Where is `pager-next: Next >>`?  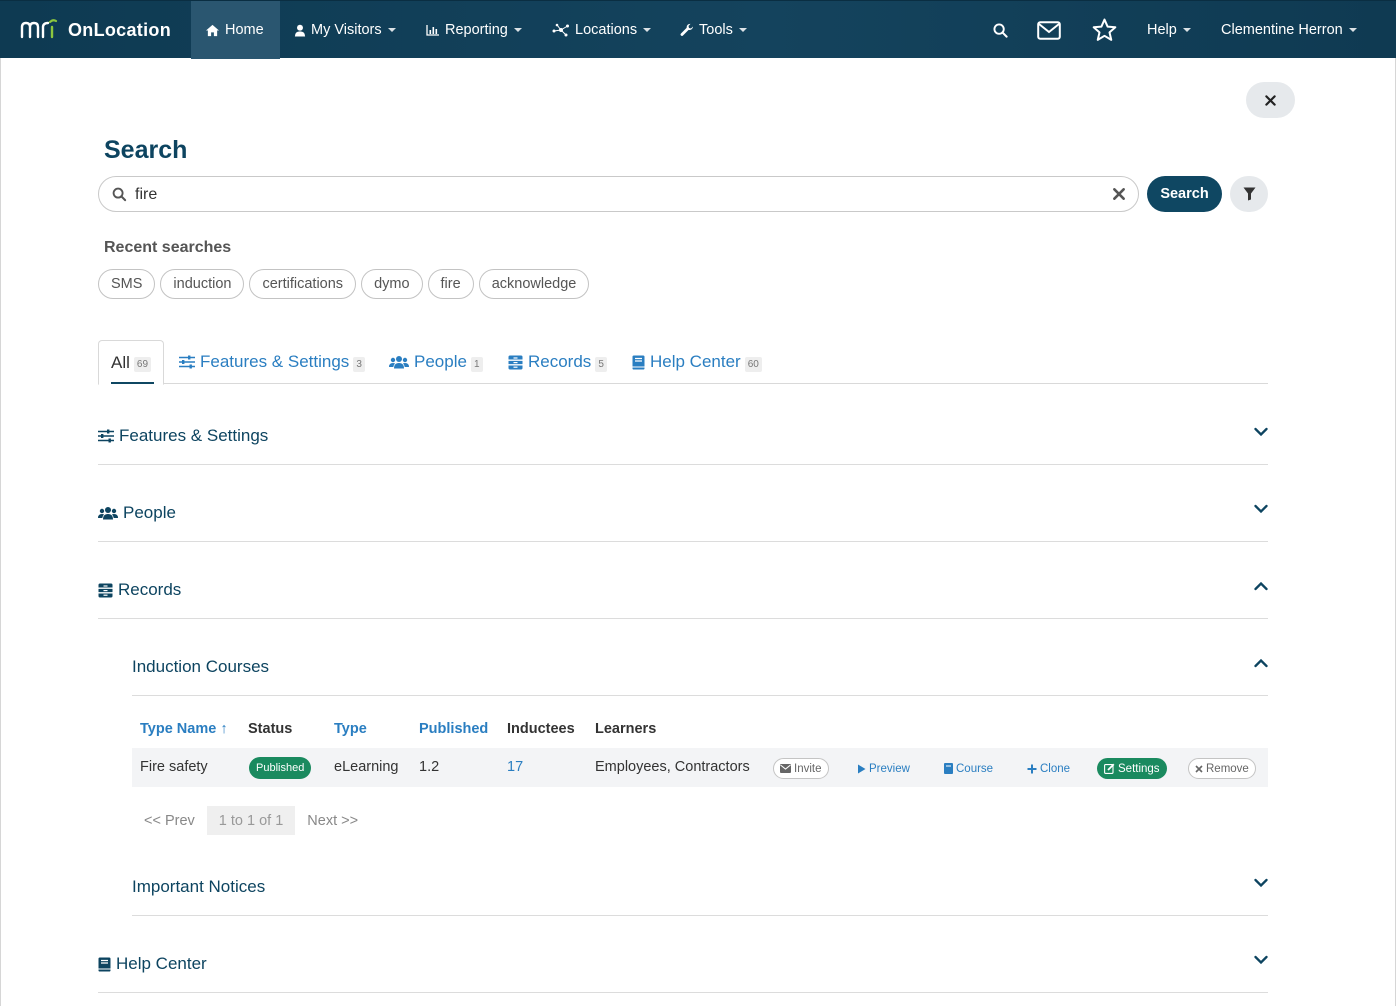 pager-next: Next >> is located at coordinates (332, 820).